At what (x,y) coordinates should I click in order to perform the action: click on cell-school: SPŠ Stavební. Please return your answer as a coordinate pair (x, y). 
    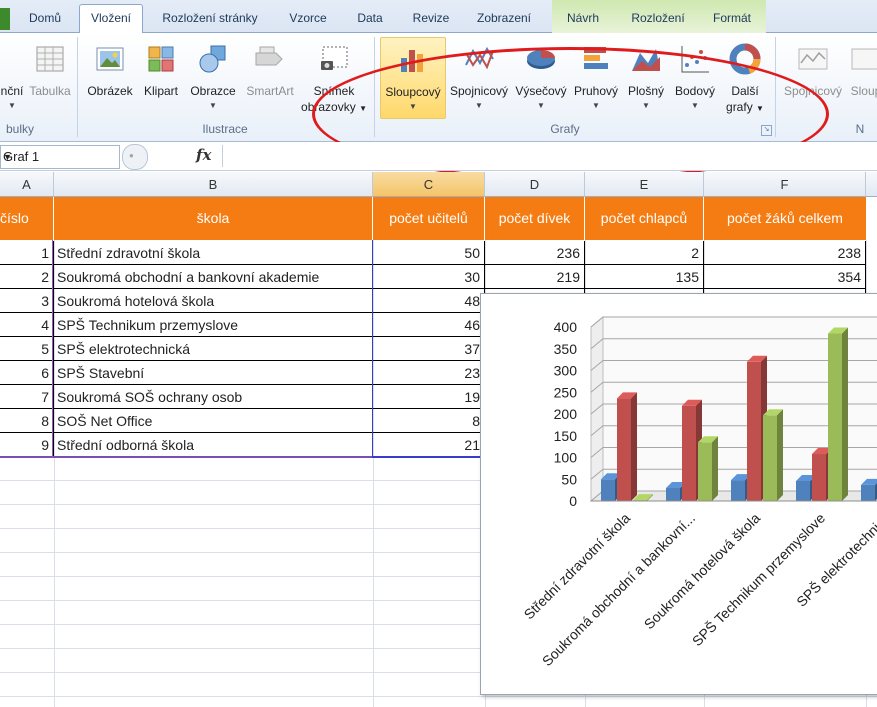
    Looking at the image, I should click on (213, 373).